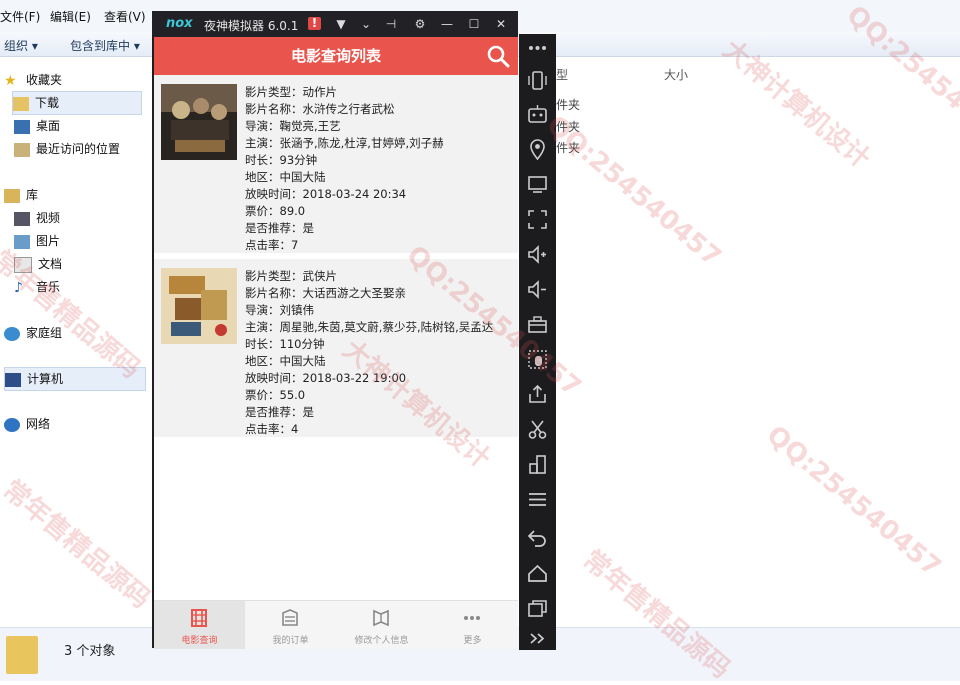 This screenshot has height=685, width=960. I want to click on nav-recent: 最近访问的位置, so click(84, 149).